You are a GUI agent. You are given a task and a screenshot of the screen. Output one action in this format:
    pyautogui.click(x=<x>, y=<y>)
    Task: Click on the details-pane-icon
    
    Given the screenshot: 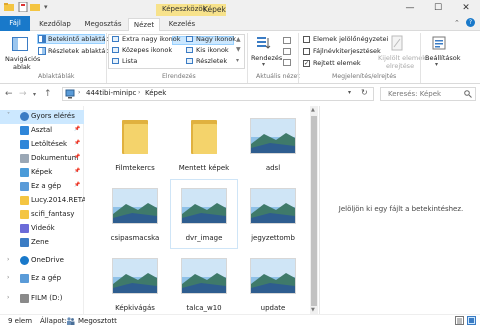 What is the action you would take?
    pyautogui.click(x=42, y=51)
    